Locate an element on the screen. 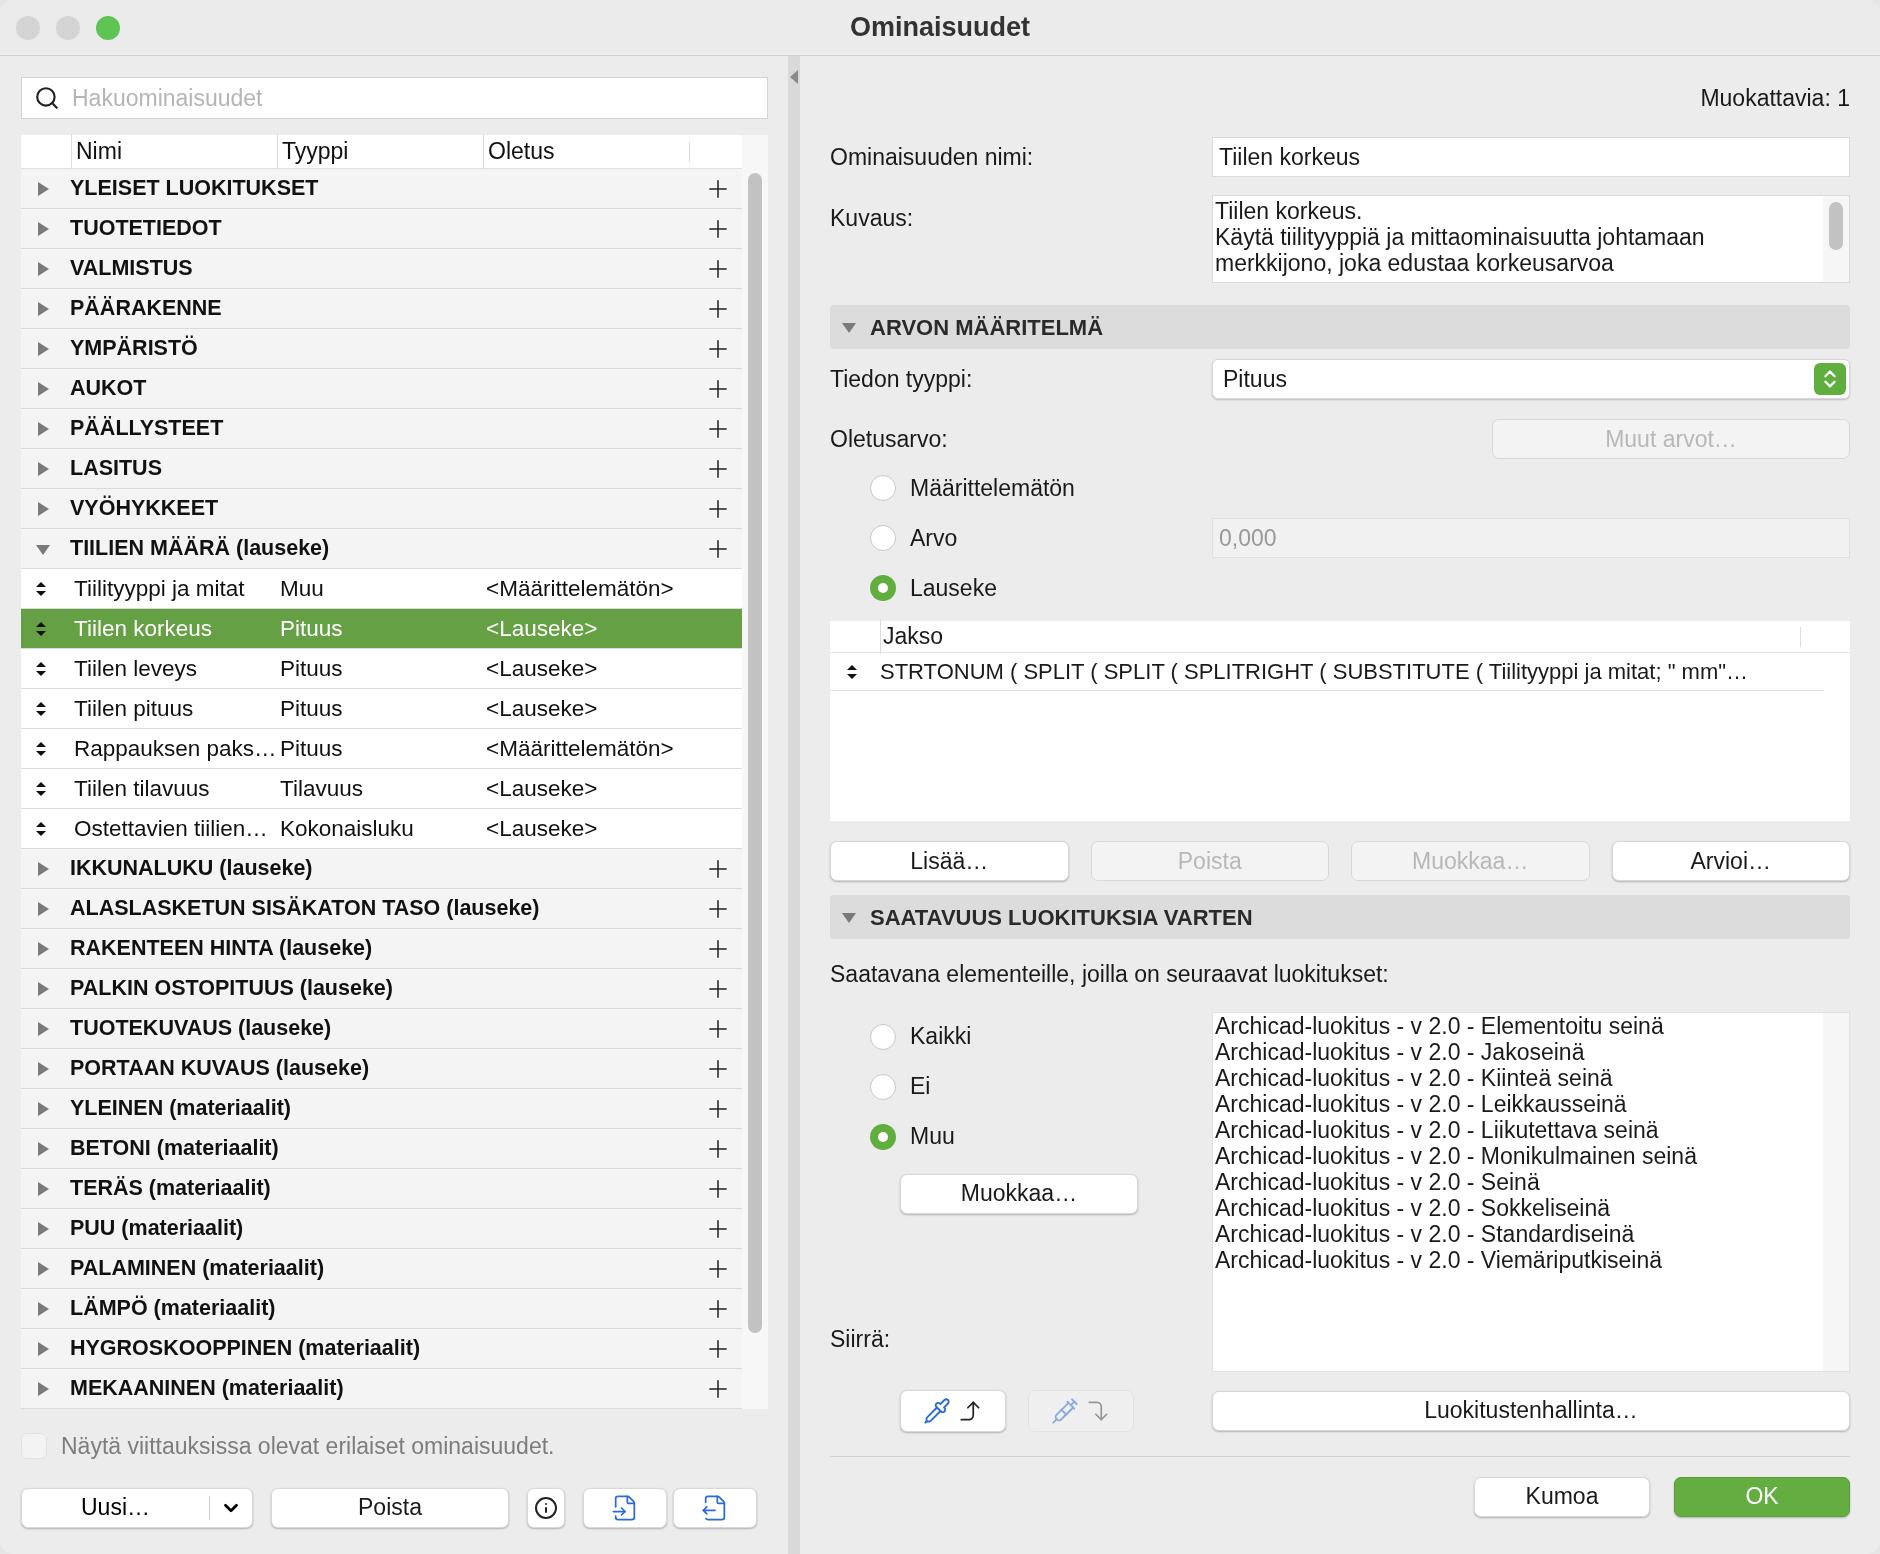 The width and height of the screenshot is (1880, 1554). property-row: Tiilen leveys Pituus <Lauseke> is located at coordinates (381, 669).